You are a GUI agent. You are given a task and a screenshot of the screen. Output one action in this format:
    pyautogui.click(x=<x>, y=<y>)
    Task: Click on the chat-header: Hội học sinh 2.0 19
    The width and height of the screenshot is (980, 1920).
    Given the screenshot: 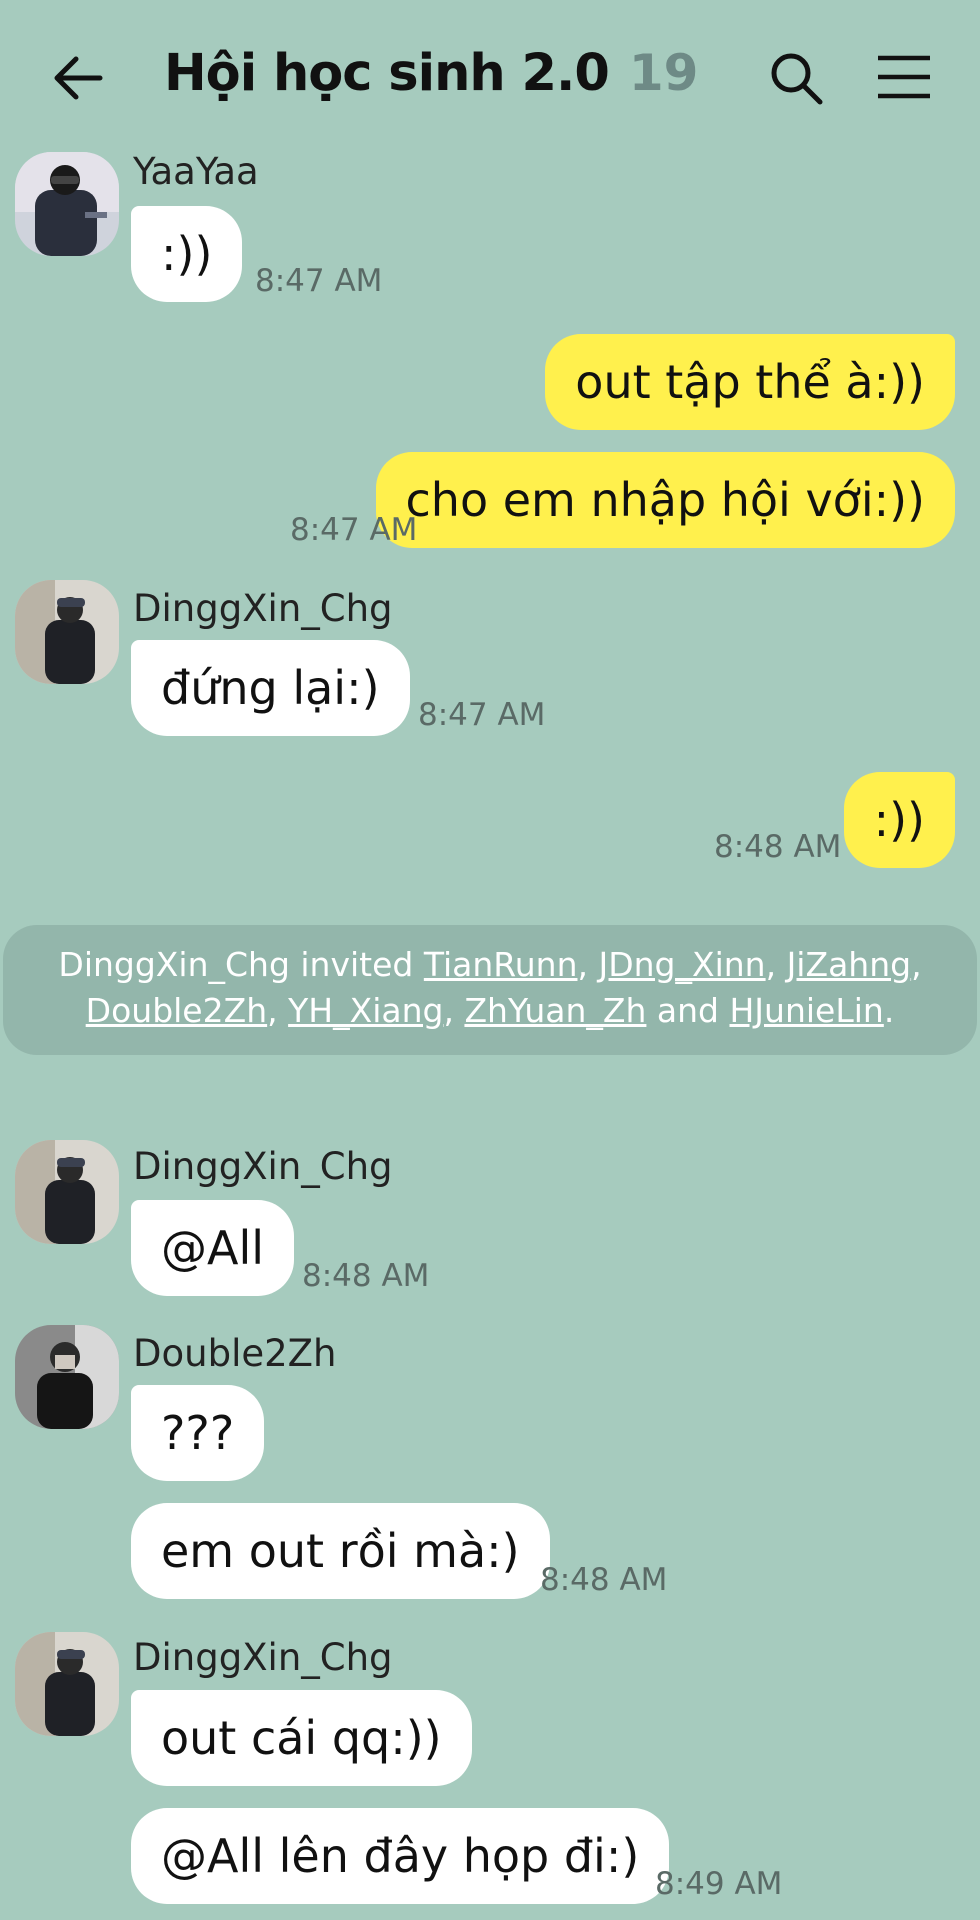 What is the action you would take?
    pyautogui.click(x=490, y=75)
    